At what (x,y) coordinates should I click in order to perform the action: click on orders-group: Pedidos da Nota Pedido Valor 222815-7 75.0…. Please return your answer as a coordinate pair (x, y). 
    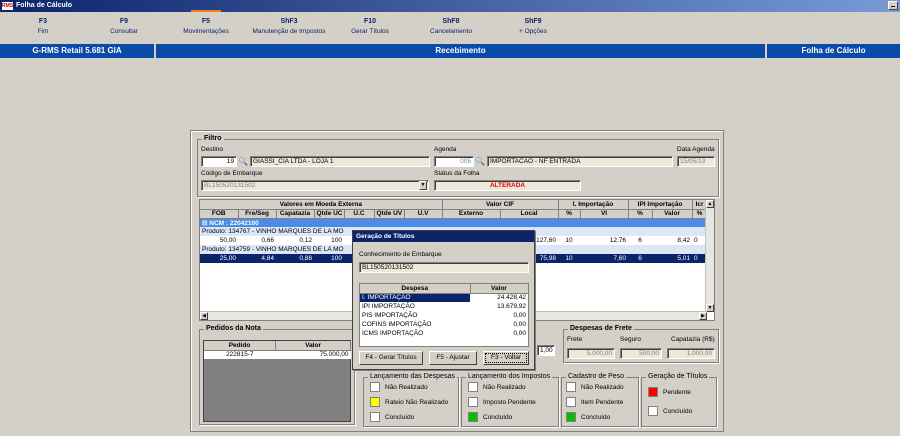
    Looking at the image, I should click on (277, 375).